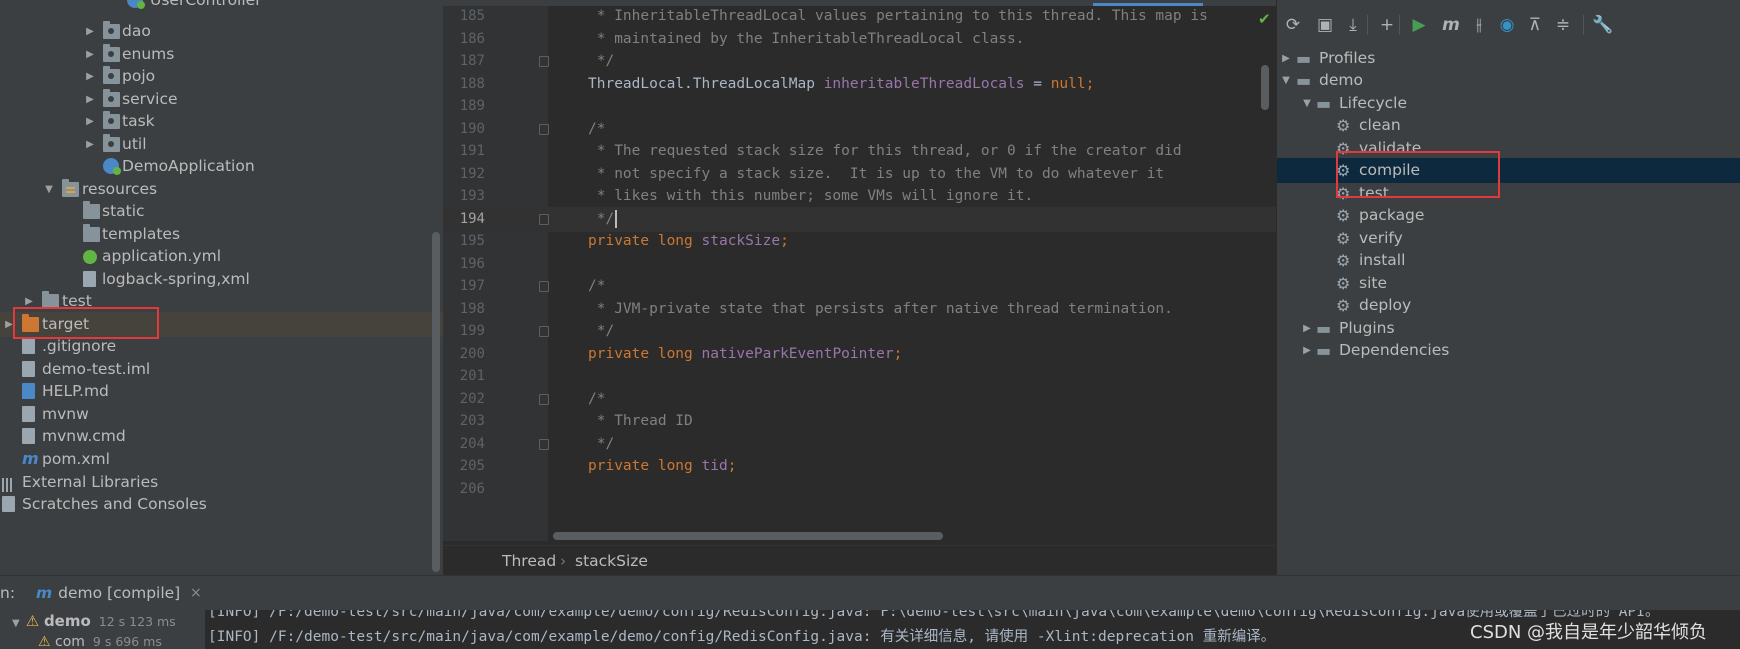 The height and width of the screenshot is (649, 1740). Describe the element at coordinates (1293, 25) in the screenshot. I see `reload-icon: ⟳` at that location.